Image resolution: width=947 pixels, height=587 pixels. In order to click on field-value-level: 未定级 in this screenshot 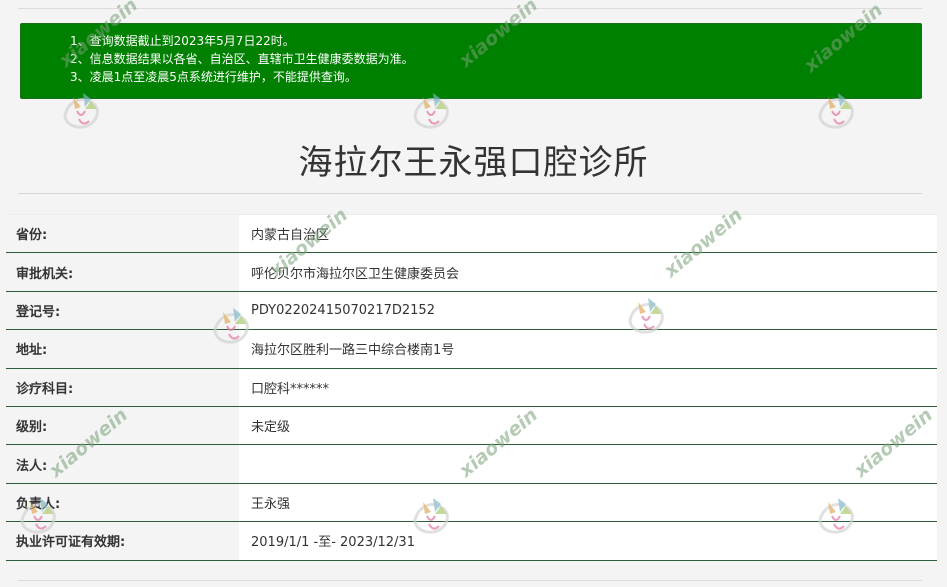, I will do `click(588, 425)`.